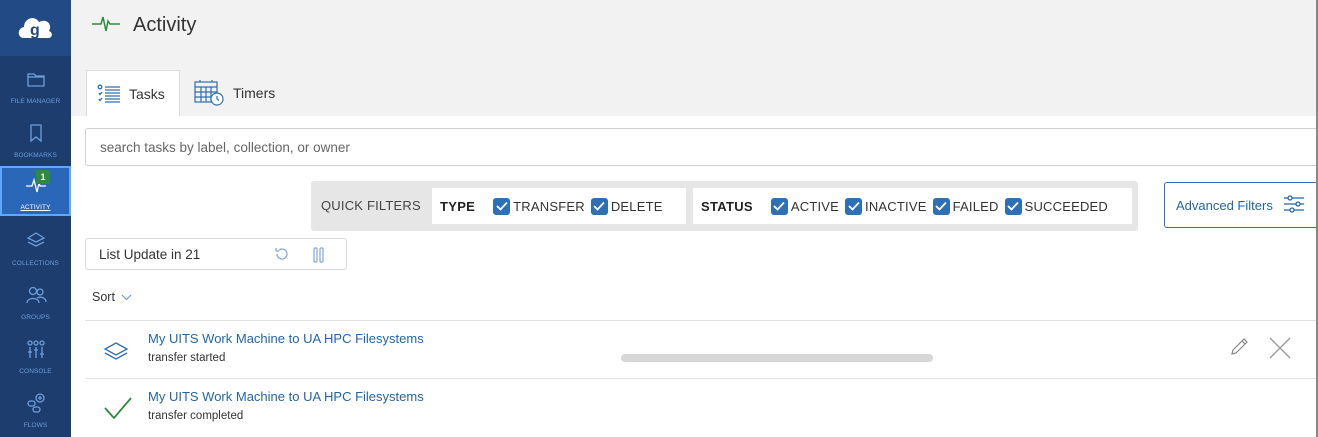 The width and height of the screenshot is (1318, 437). Describe the element at coordinates (103, 297) in the screenshot. I see `sort-label: Sort` at that location.